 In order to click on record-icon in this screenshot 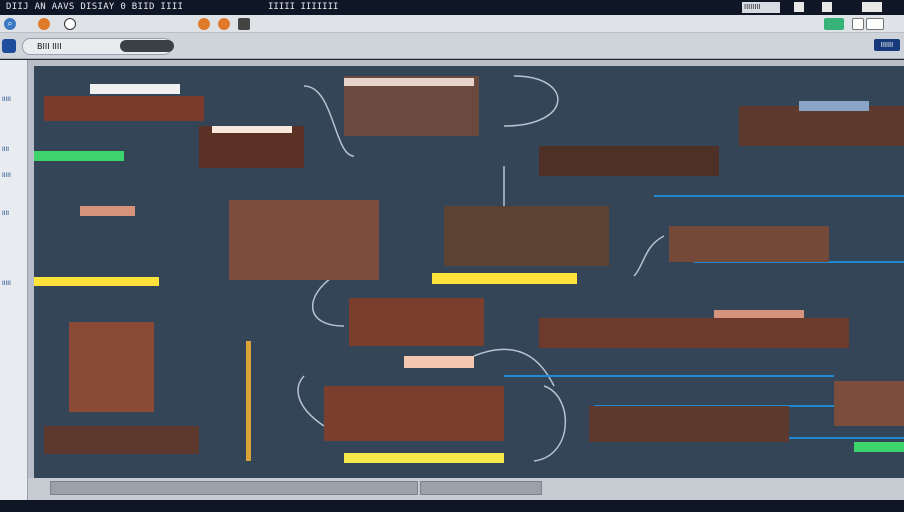, I will do `click(204, 24)`.